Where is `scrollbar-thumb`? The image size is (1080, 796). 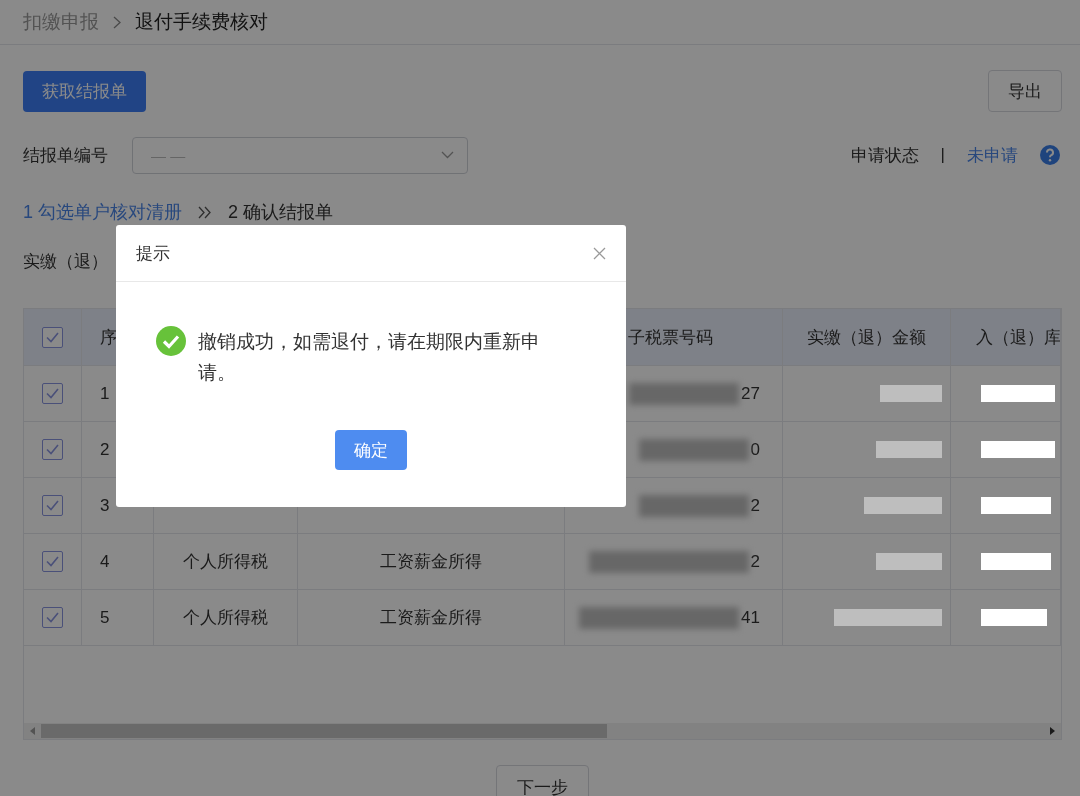 scrollbar-thumb is located at coordinates (324, 731).